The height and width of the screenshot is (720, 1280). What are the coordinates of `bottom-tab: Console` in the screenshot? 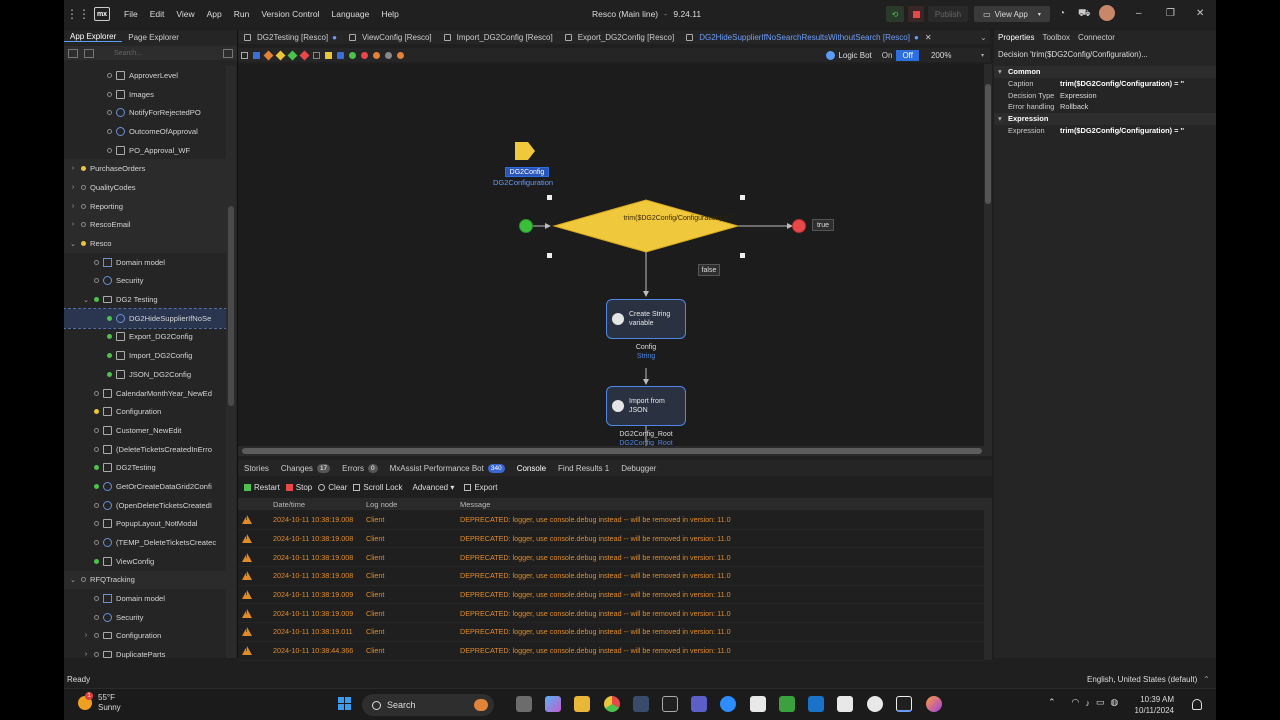 It's located at (531, 468).